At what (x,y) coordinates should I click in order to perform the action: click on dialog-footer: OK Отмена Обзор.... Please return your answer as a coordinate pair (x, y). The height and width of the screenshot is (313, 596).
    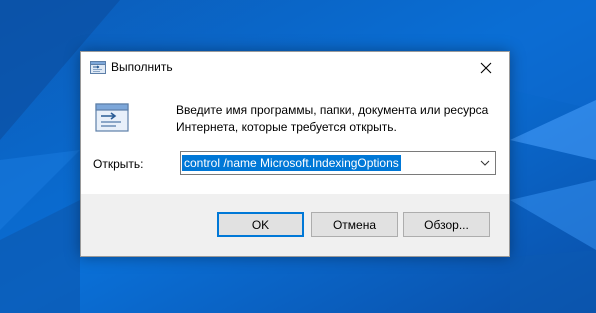
    Looking at the image, I should click on (295, 225).